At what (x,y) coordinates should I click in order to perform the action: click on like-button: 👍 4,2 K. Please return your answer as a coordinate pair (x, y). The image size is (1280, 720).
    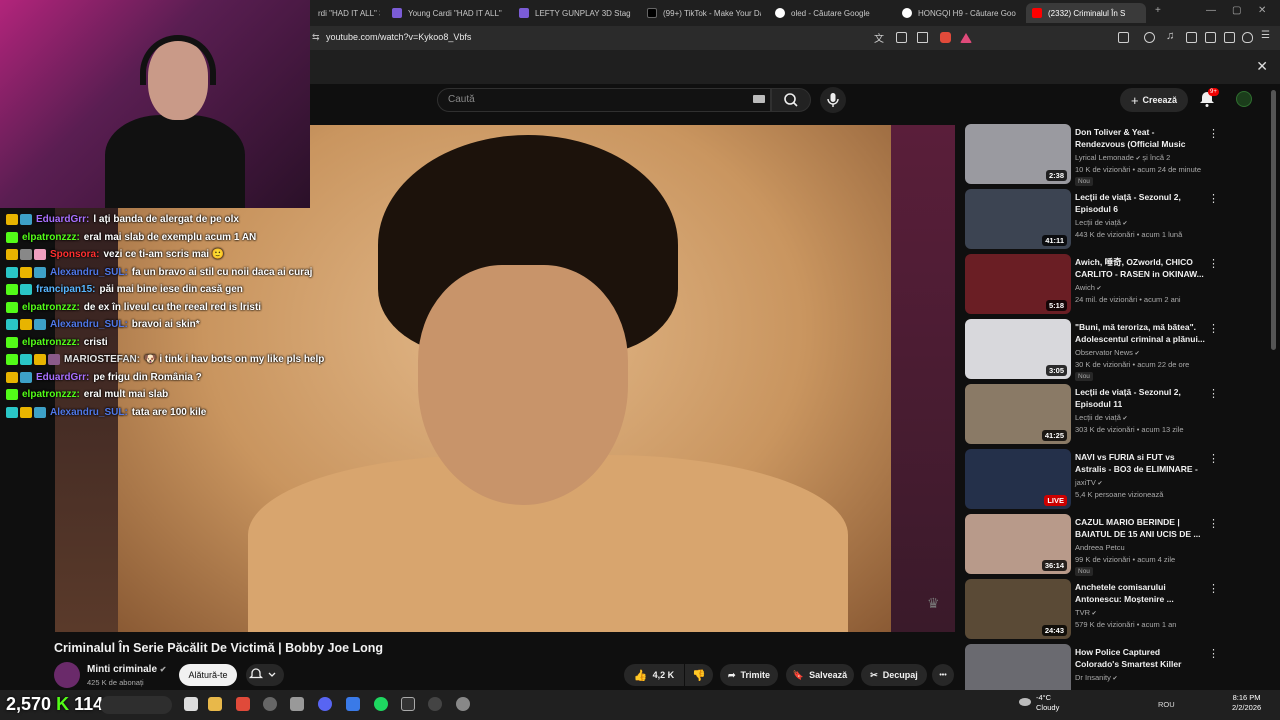
    Looking at the image, I should click on (654, 675).